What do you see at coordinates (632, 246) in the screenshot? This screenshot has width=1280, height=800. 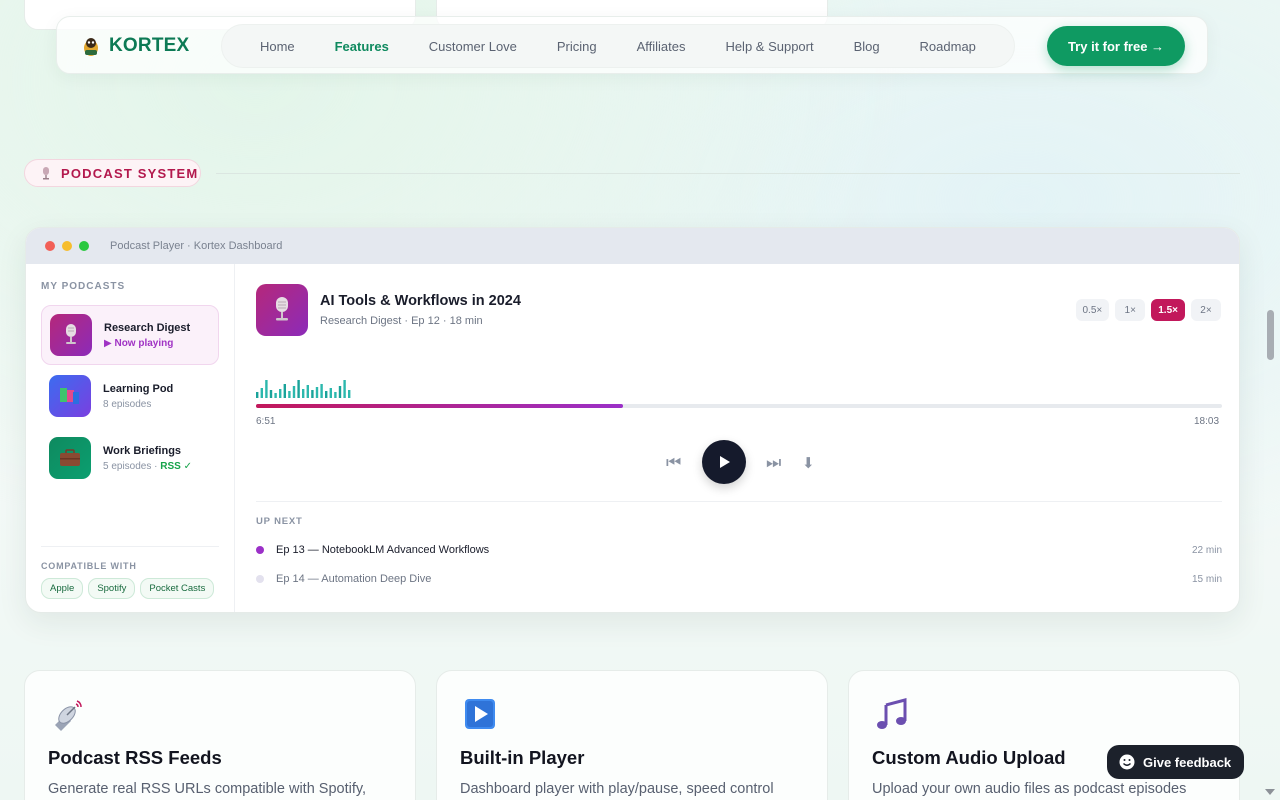 I see `window-titlebar: Podcast Player · Kortex Dashboard` at bounding box center [632, 246].